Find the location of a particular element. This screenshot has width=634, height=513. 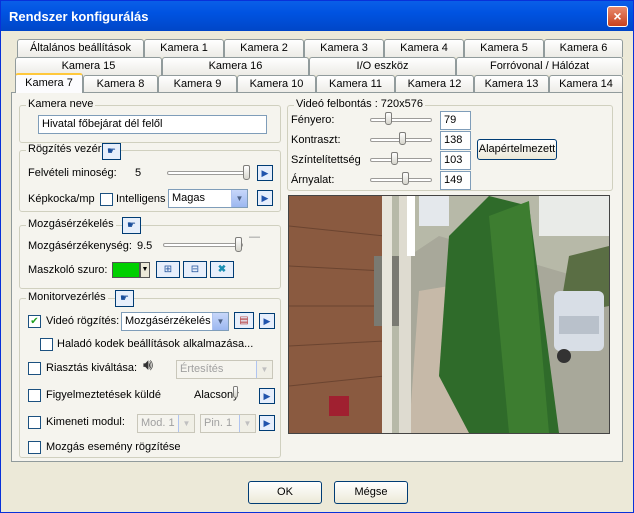

tab-camera-8: Kamera 8 is located at coordinates (120, 84).